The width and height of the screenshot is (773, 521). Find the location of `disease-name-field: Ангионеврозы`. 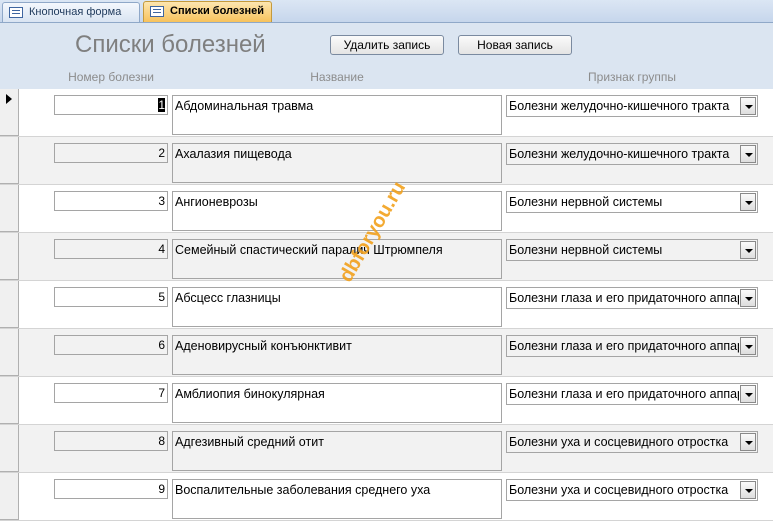

disease-name-field: Ангионеврозы is located at coordinates (337, 211).